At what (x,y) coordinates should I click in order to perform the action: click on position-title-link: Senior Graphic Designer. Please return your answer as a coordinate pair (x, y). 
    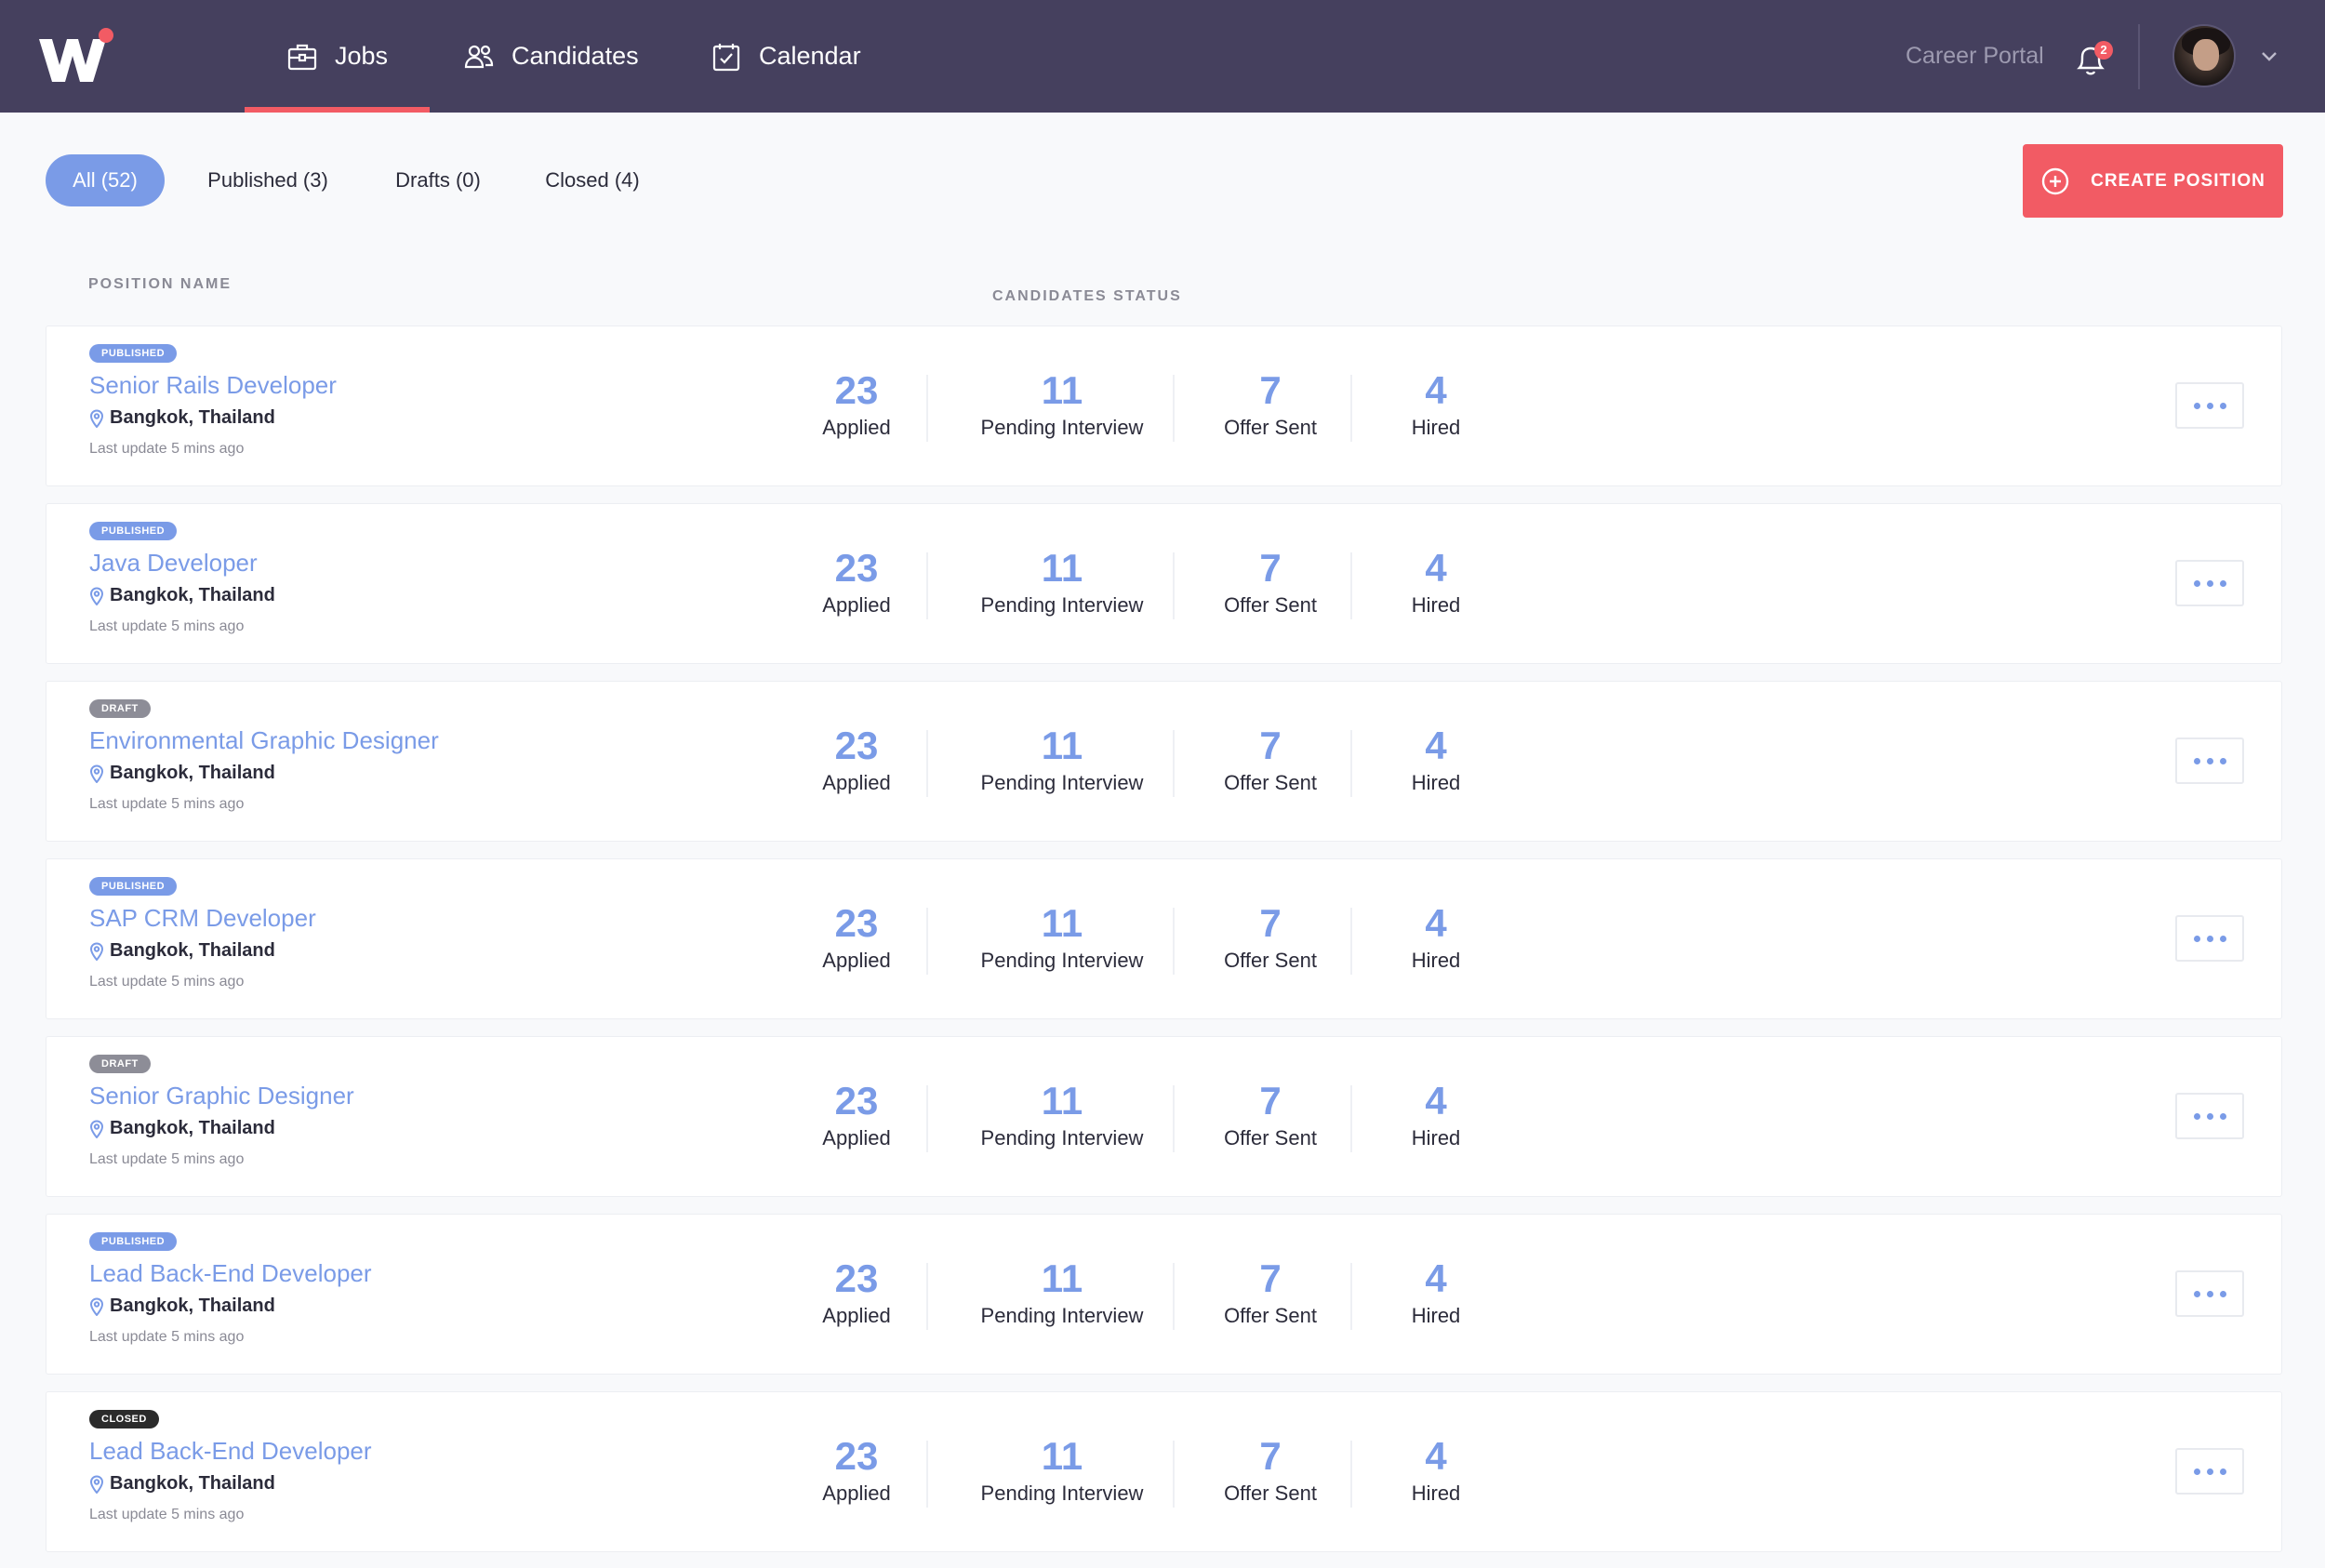
    Looking at the image, I should click on (221, 1096).